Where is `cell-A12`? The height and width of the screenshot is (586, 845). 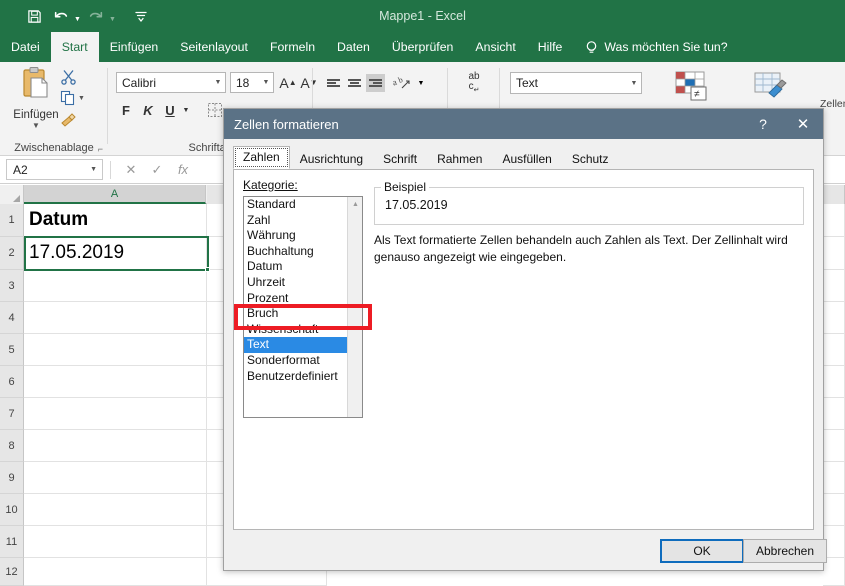
cell-A12 is located at coordinates (115, 572).